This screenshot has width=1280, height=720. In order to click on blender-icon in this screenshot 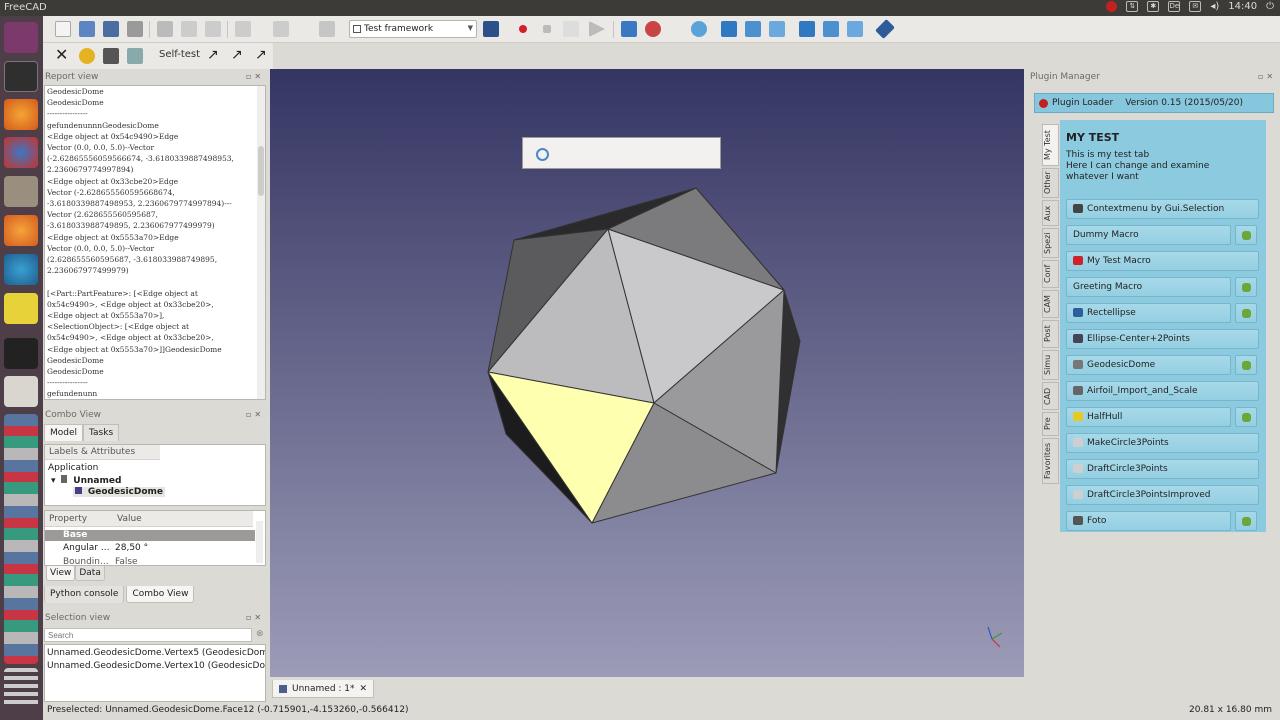, I will do `click(21, 230)`.